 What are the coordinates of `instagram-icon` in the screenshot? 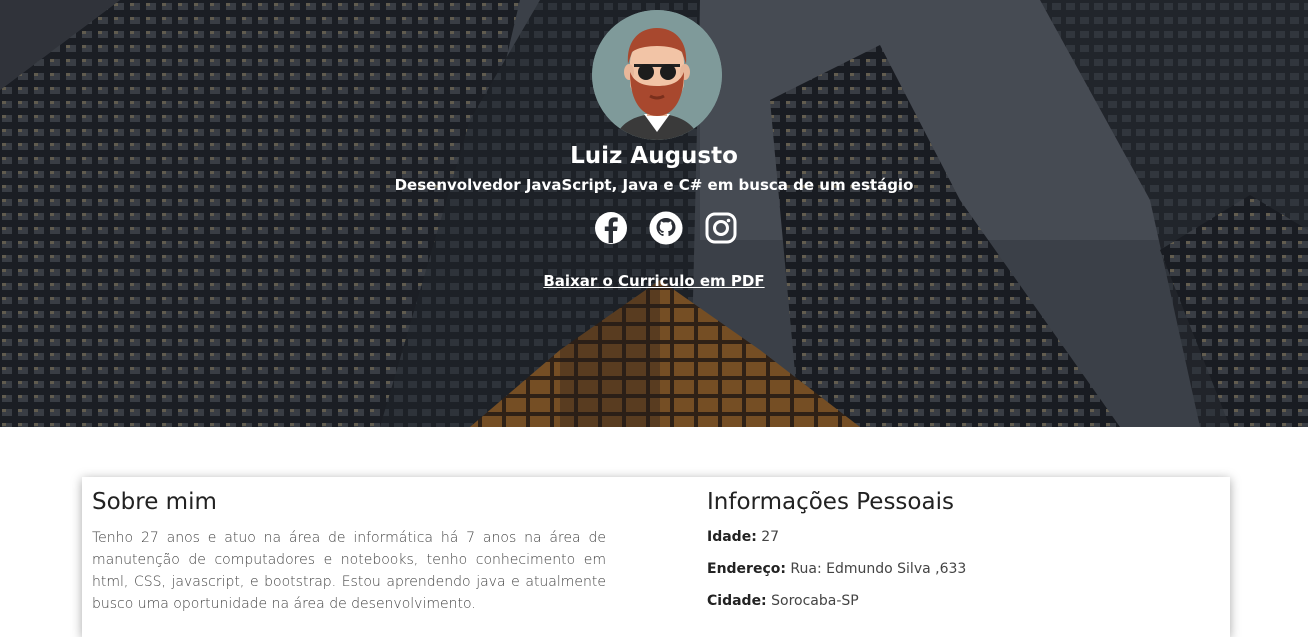 It's located at (721, 228).